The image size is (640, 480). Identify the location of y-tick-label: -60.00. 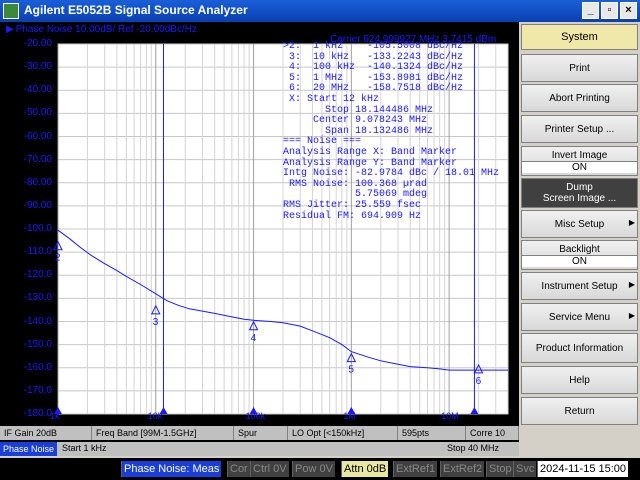
(37, 136).